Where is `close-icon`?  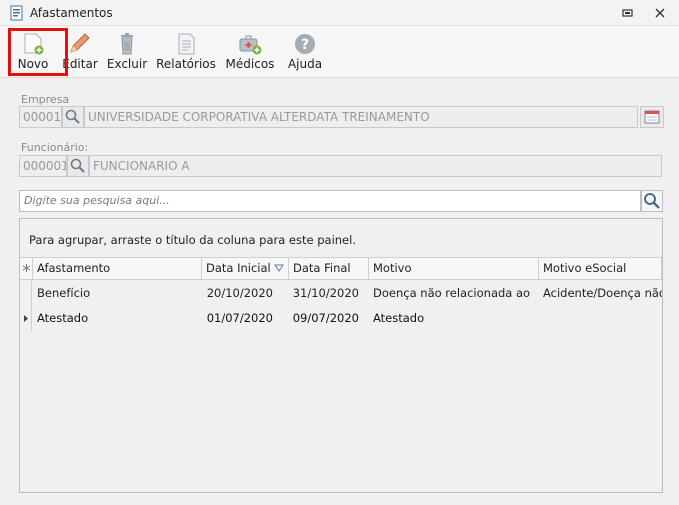 close-icon is located at coordinates (660, 13).